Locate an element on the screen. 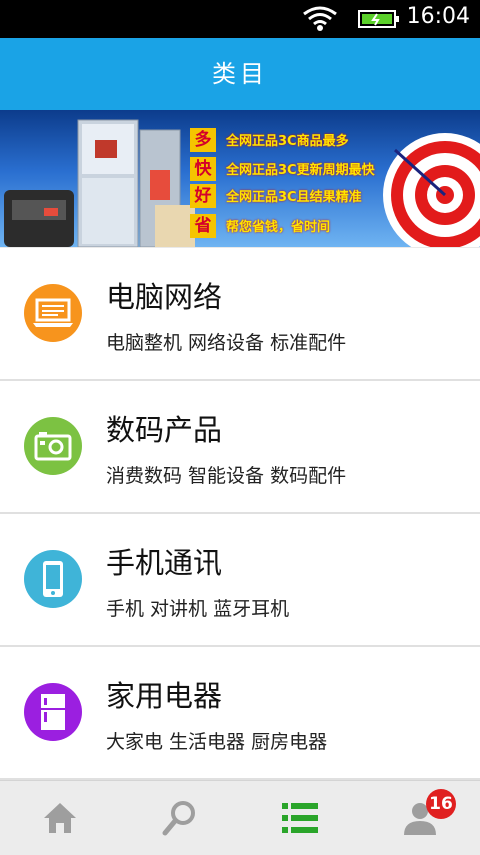 This screenshot has width=480, height=855. list-icon is located at coordinates (300, 818).